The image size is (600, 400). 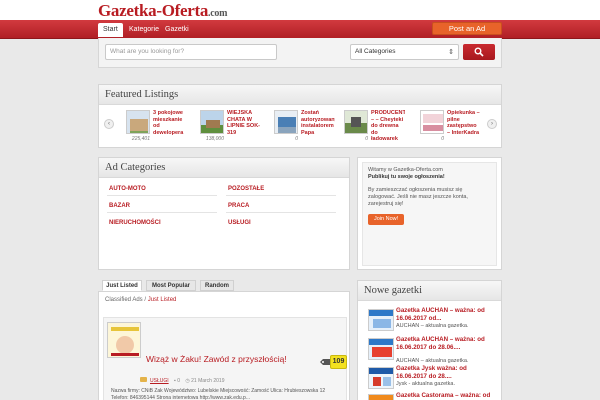 I want to click on featured-item: WIEJSKA CHATA W LIPNIE SOK- 319 138,000, so click(x=230, y=129).